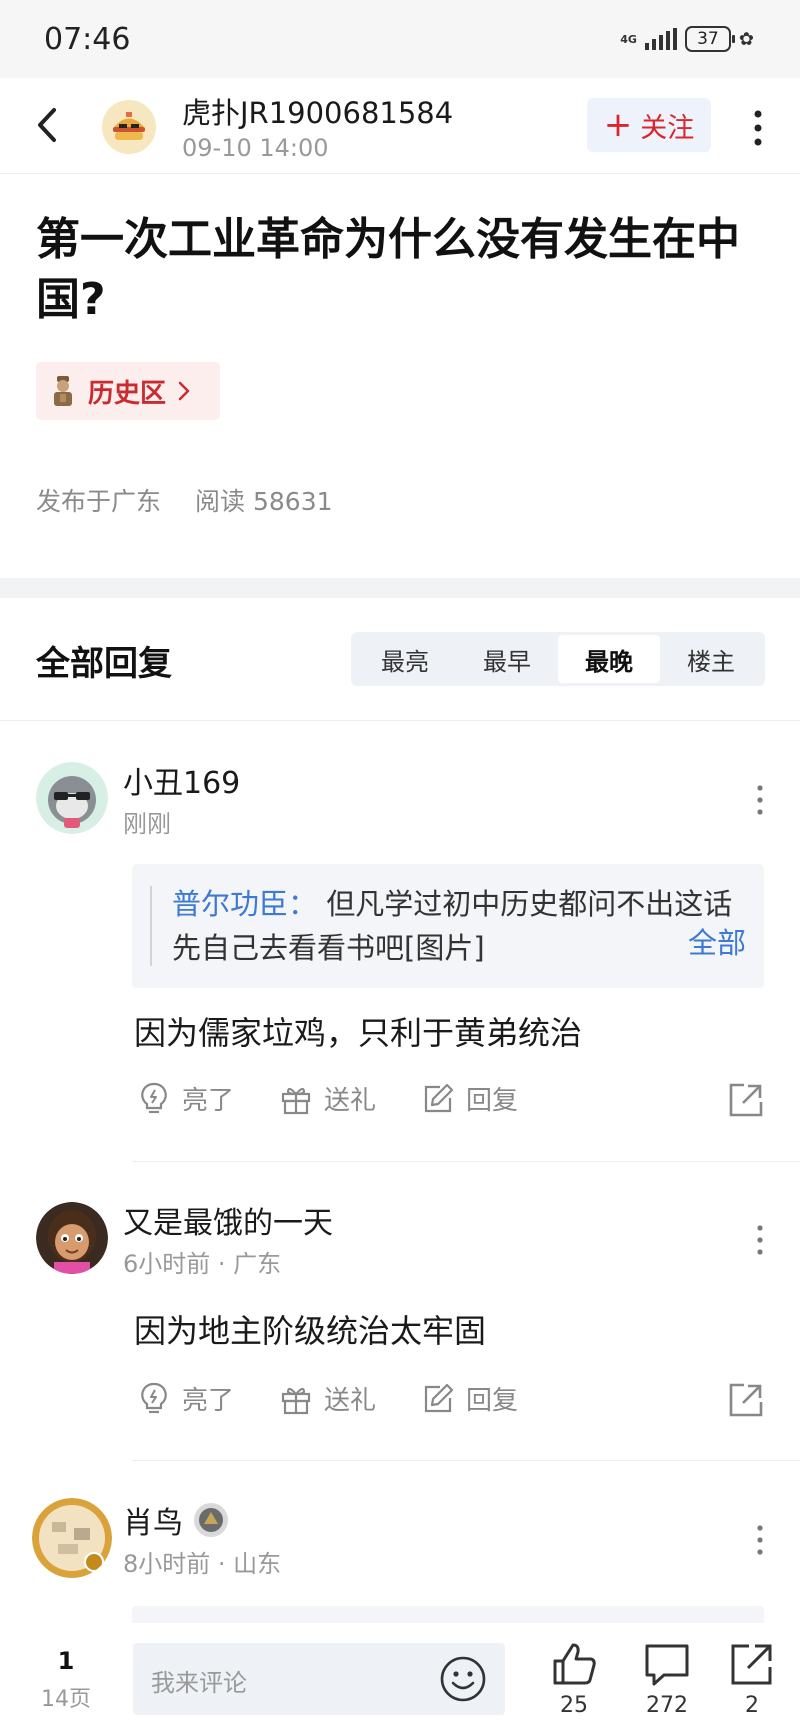 The height and width of the screenshot is (1733, 800). I want to click on tab-earliest: 最早, so click(507, 659).